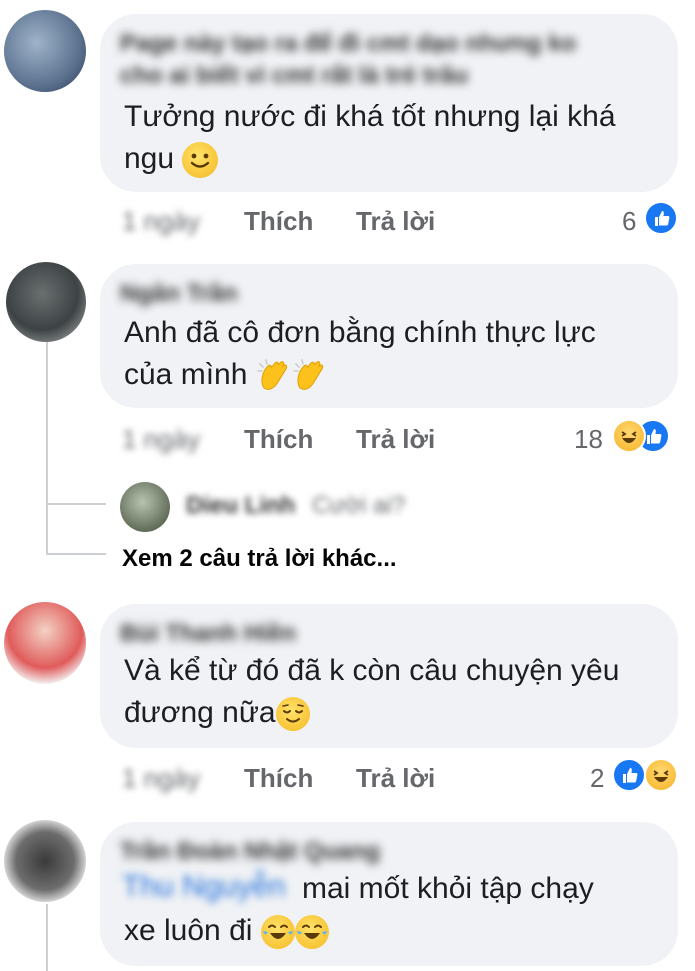  I want to click on comment-author-name: Bùi Thanh Hiền, so click(208, 634).